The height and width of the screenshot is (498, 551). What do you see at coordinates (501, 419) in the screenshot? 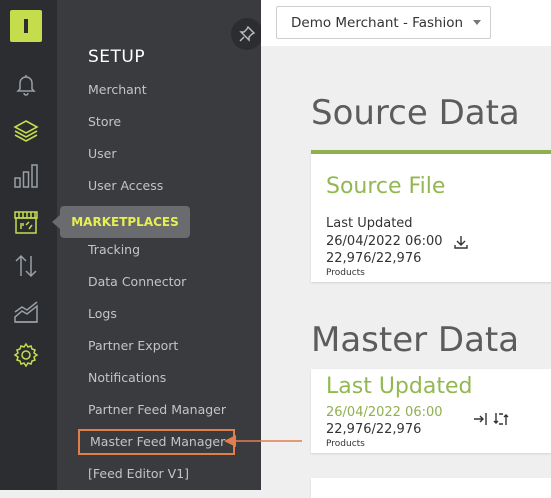
I see `sync-icon` at bounding box center [501, 419].